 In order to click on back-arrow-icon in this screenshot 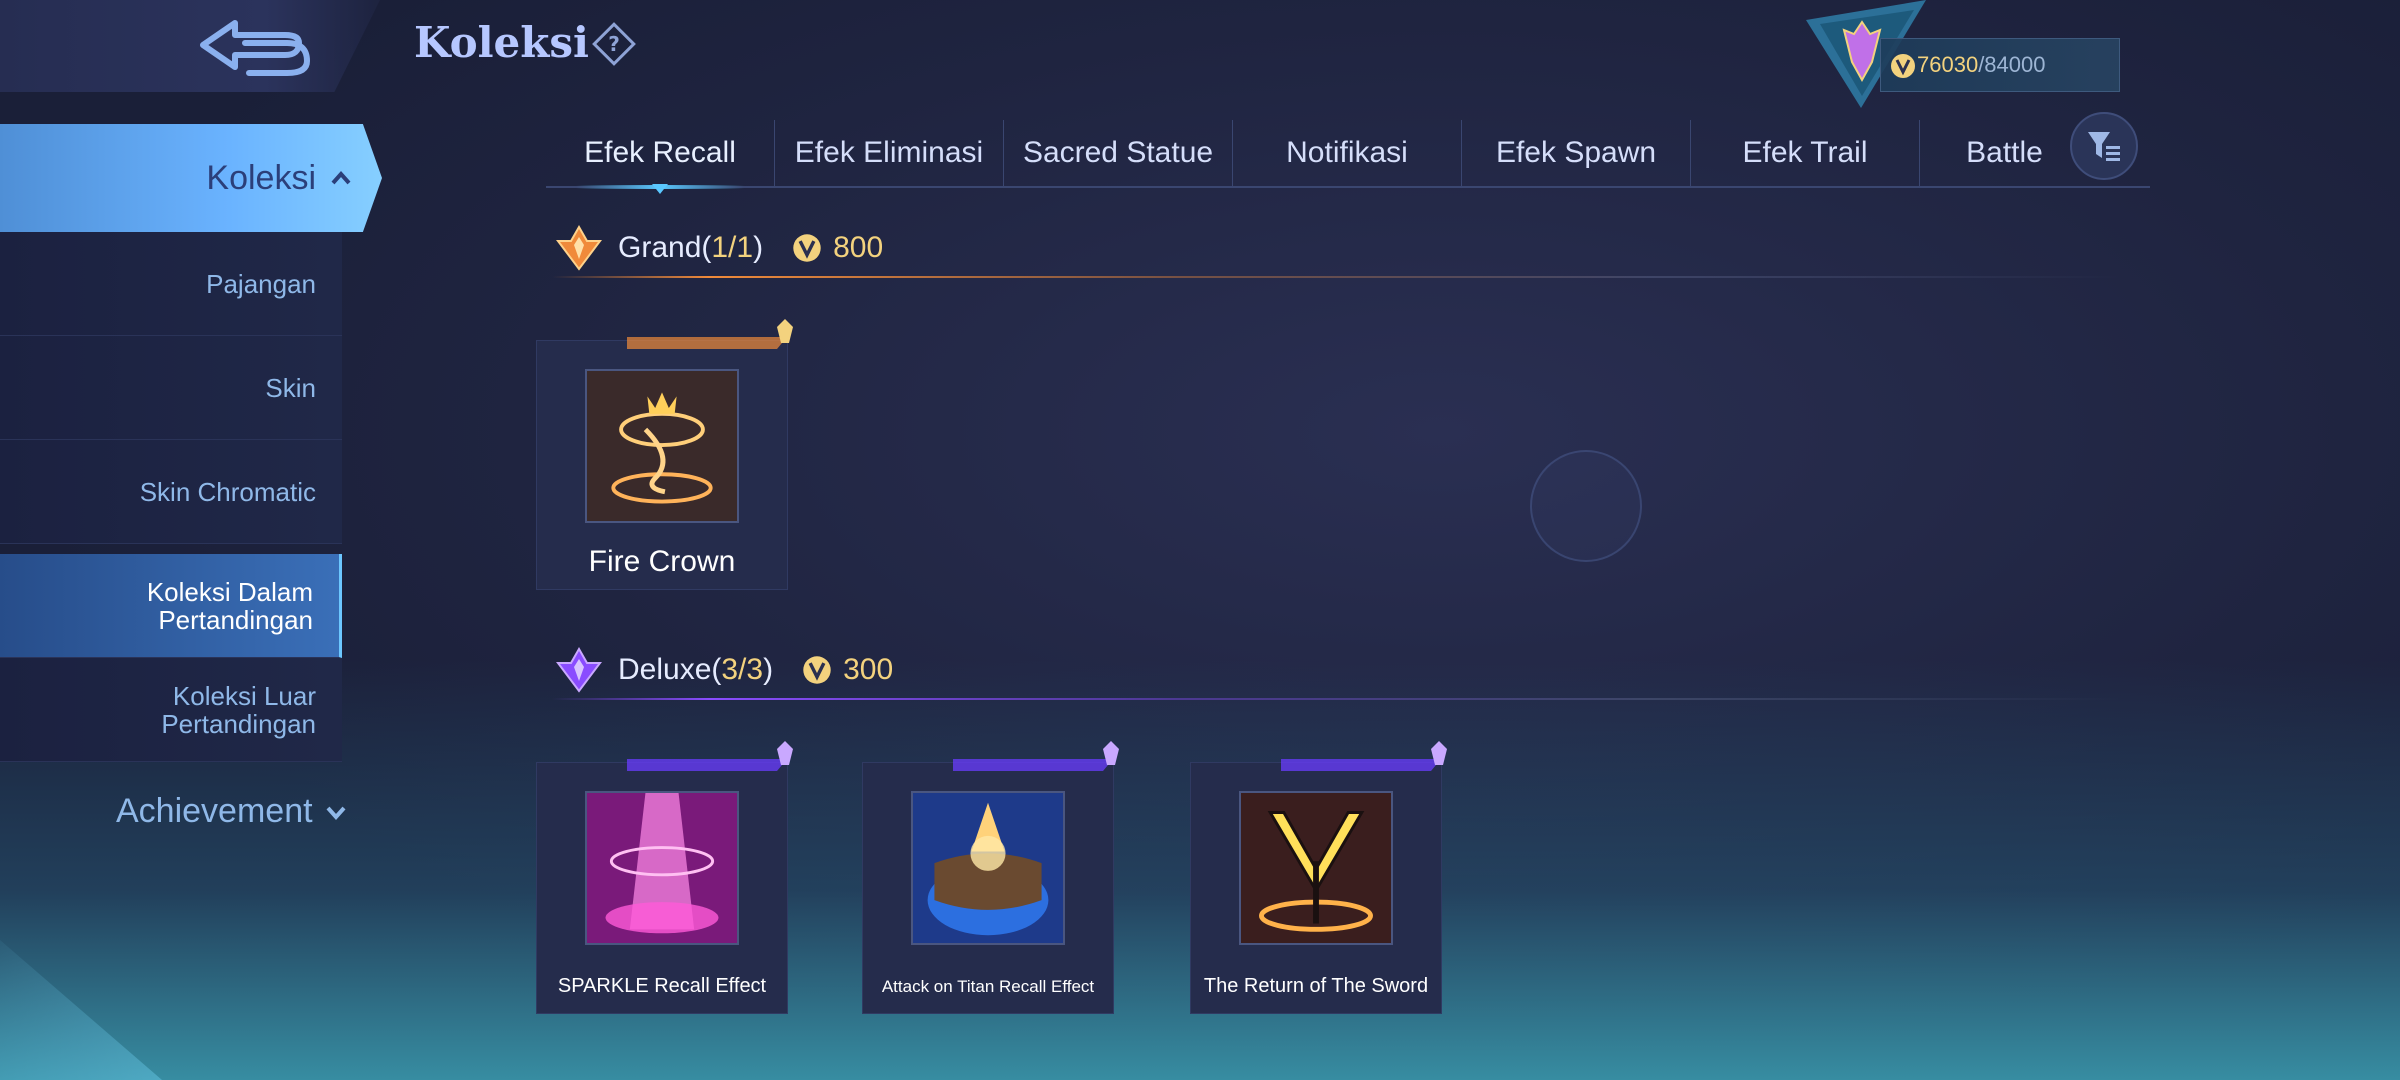, I will do `click(255, 48)`.